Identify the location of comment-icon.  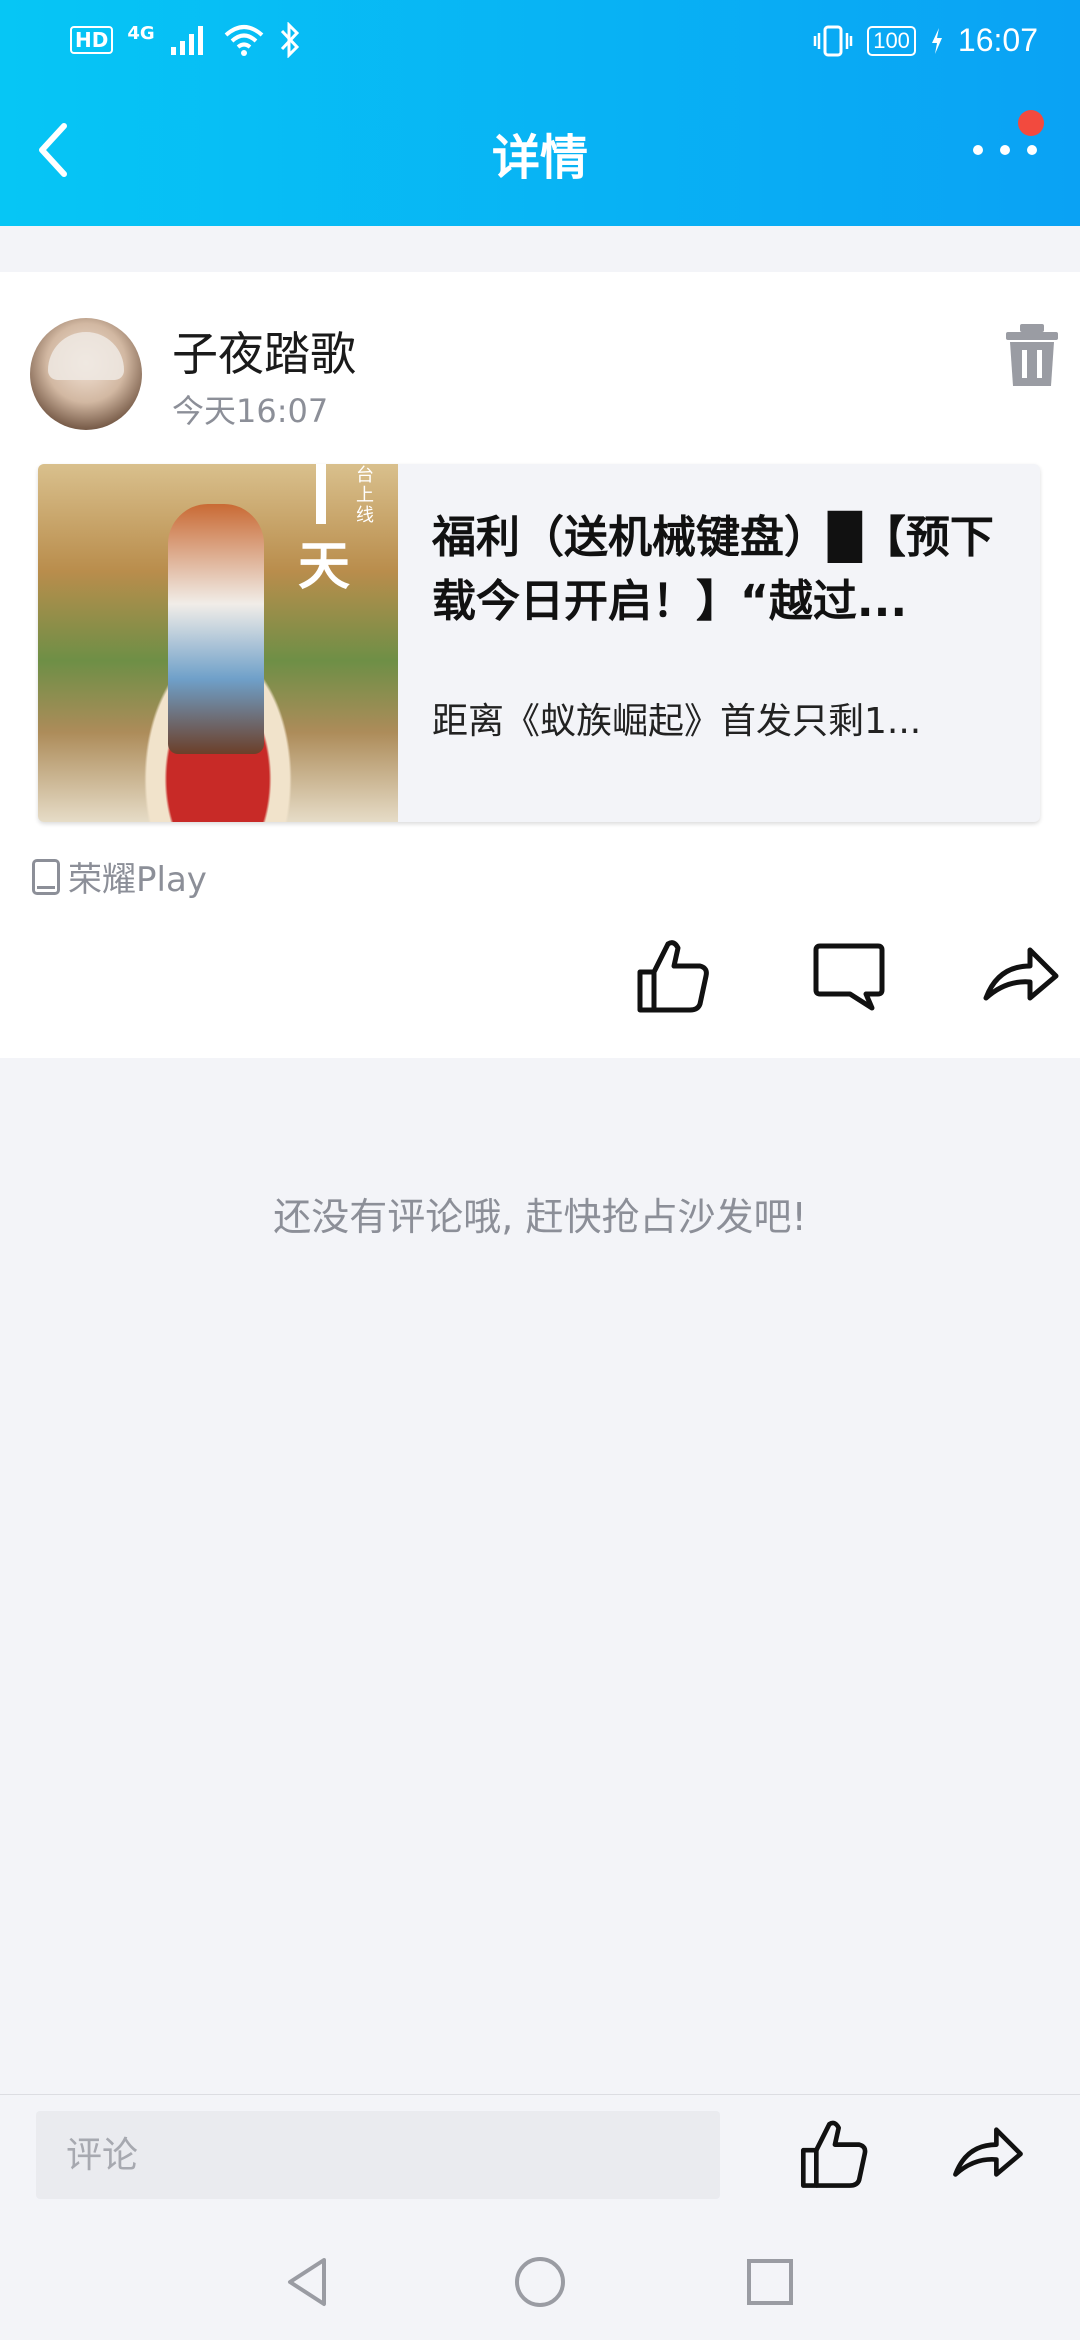
(849, 977).